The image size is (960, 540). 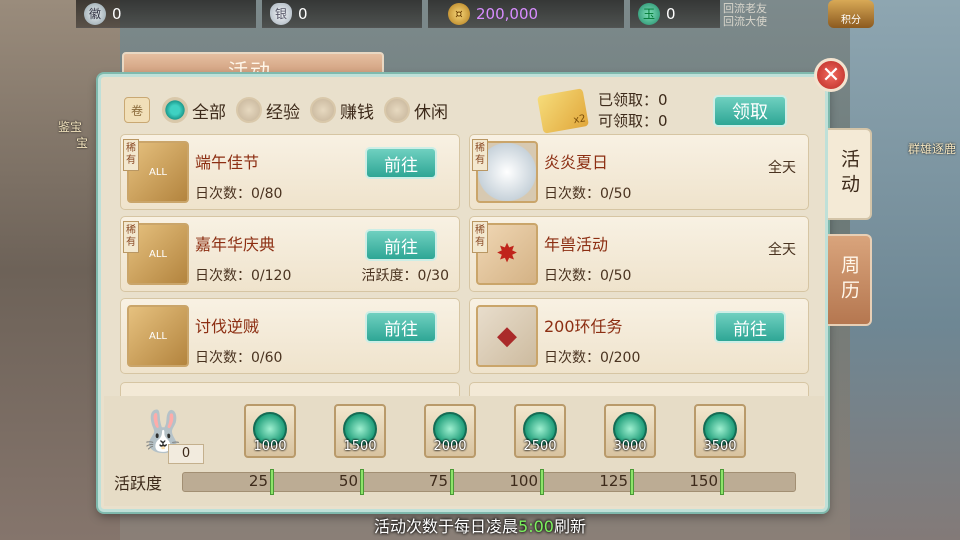 I want to click on milestone-label: 150, so click(x=703, y=481).